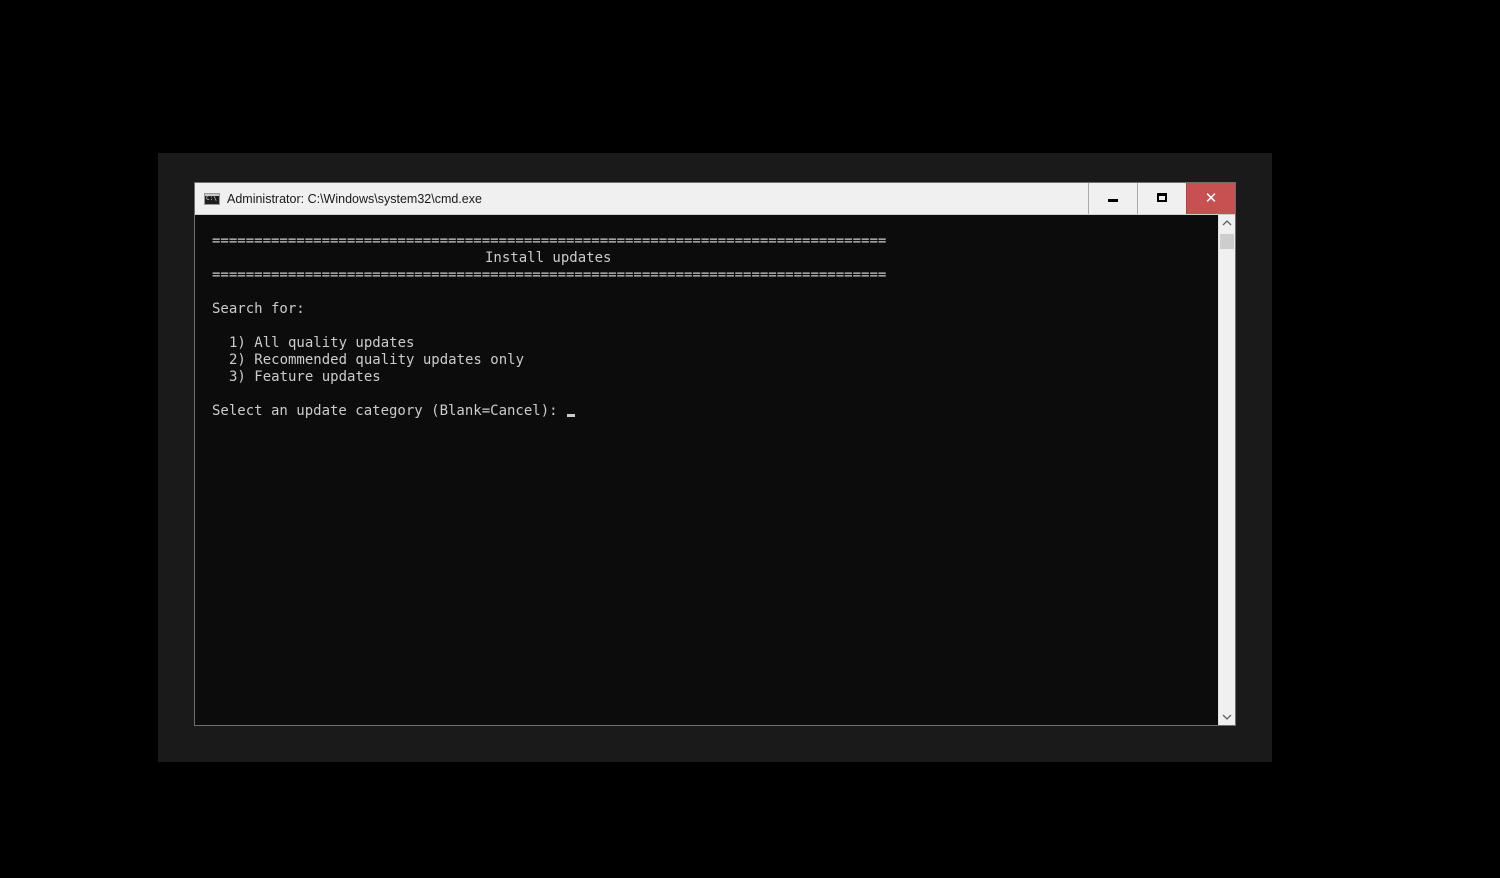  What do you see at coordinates (322, 343) in the screenshot?
I see `option-item-1: 1) All quality updates` at bounding box center [322, 343].